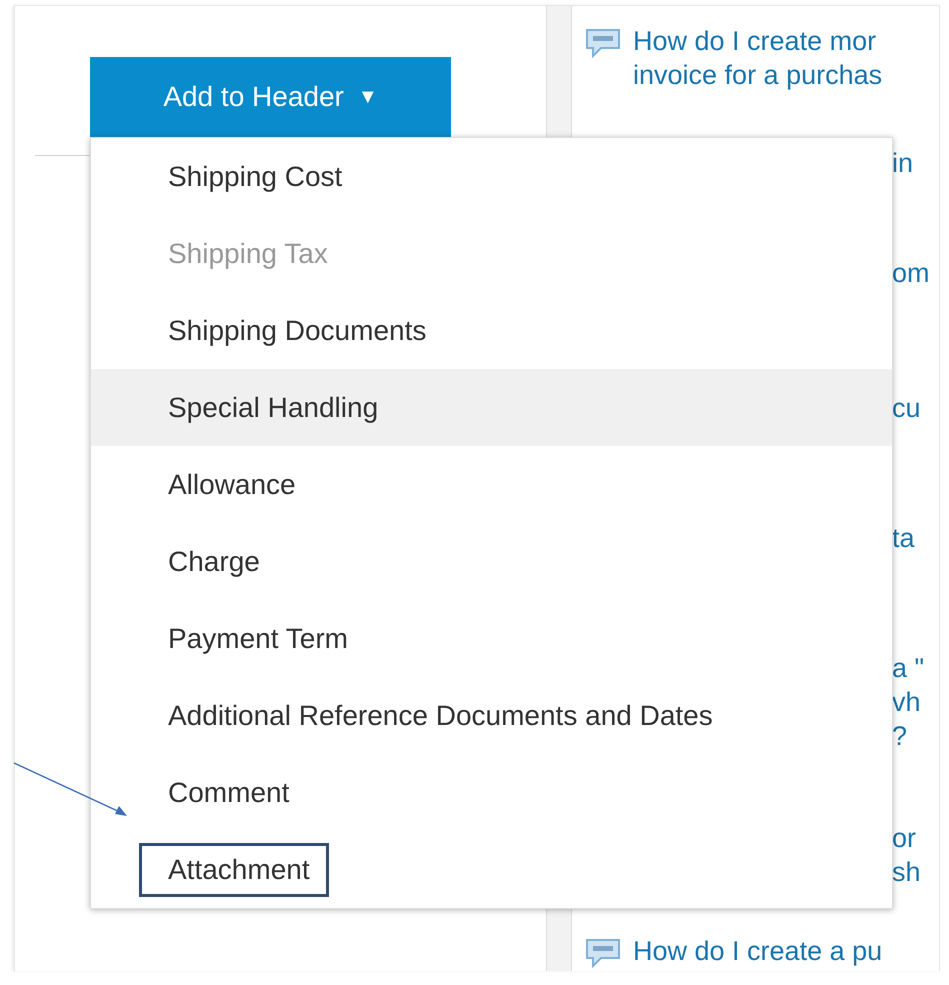 This screenshot has height=985, width=949. Describe the element at coordinates (491, 484) in the screenshot. I see `menu-item: Allowance` at that location.